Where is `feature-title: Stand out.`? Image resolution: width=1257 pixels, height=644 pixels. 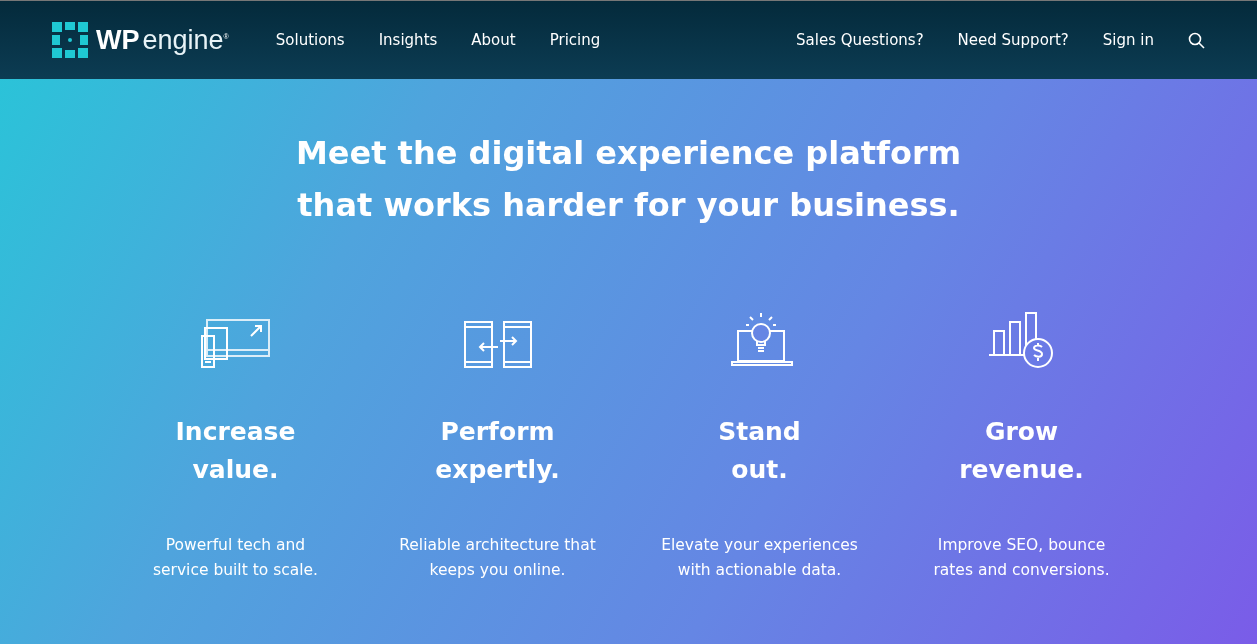
feature-title: Stand out. is located at coordinates (759, 451).